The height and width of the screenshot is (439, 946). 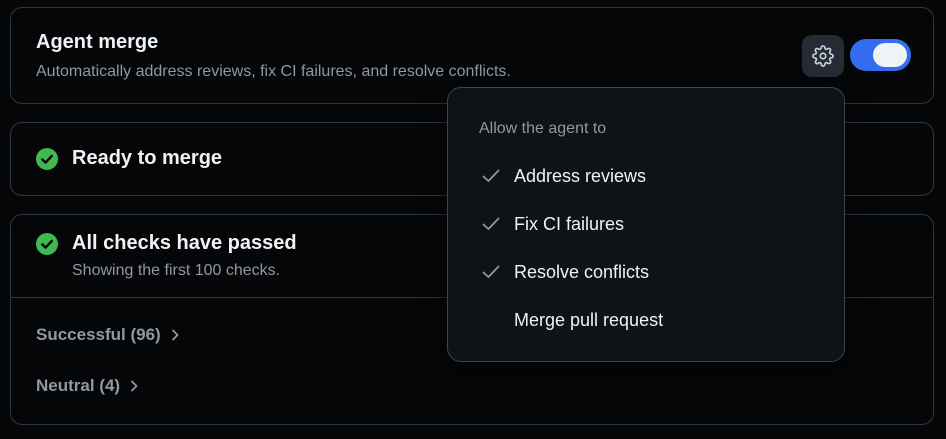 I want to click on group-label: Neutral (4), so click(x=78, y=385).